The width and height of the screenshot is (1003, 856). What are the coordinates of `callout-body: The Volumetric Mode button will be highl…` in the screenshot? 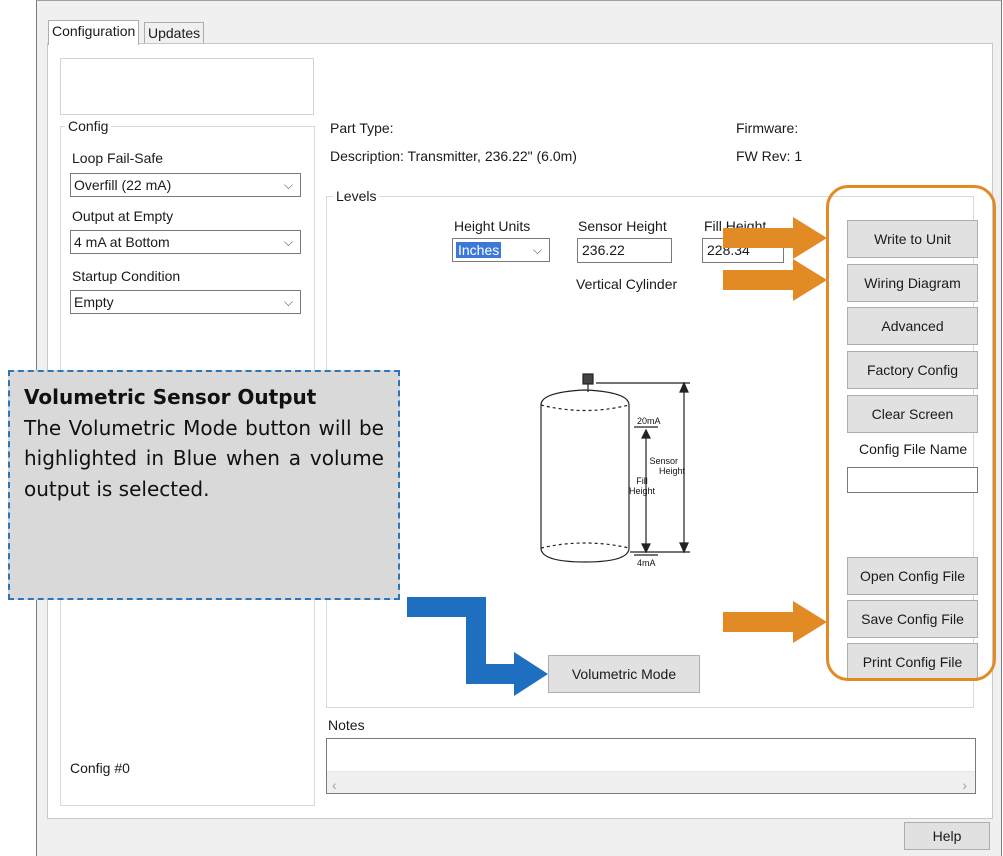 It's located at (204, 458).